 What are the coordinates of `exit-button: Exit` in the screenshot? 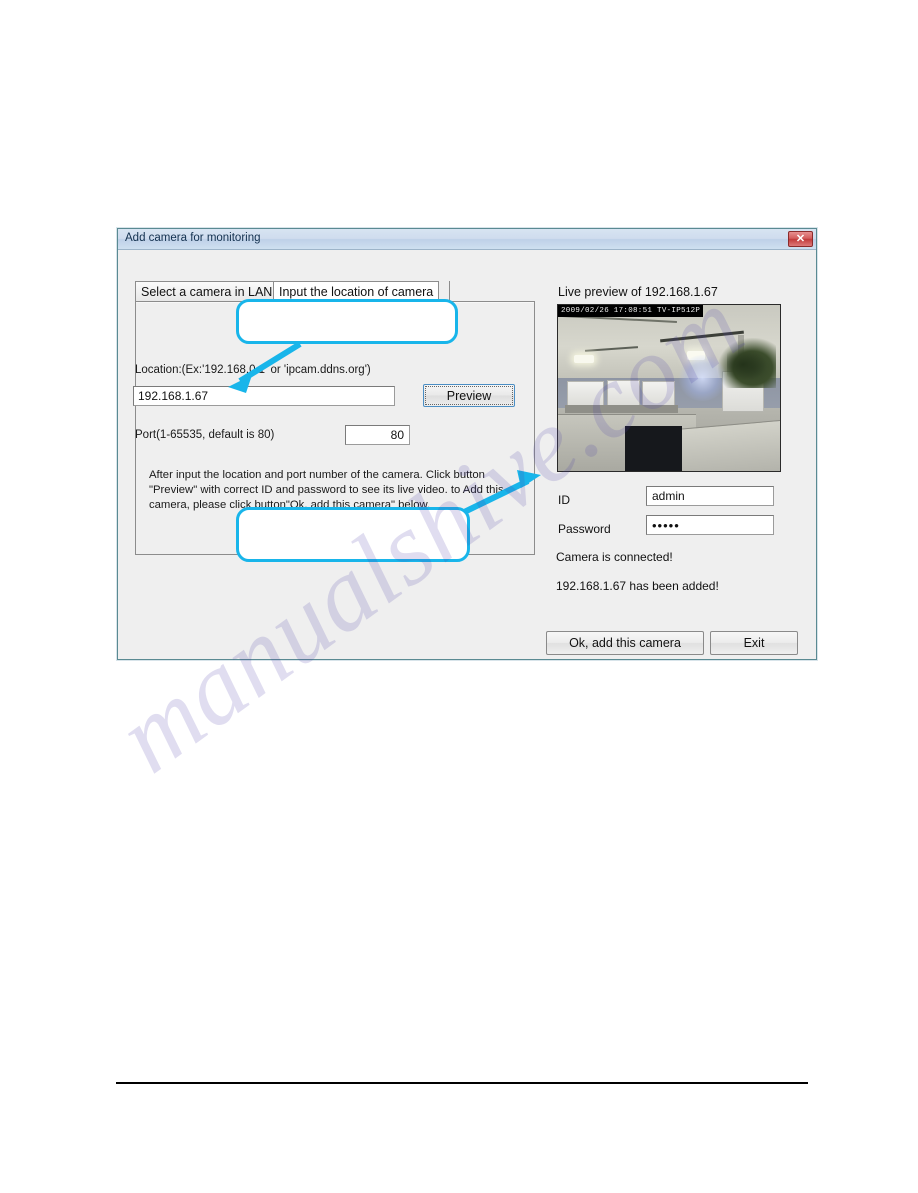 It's located at (754, 643).